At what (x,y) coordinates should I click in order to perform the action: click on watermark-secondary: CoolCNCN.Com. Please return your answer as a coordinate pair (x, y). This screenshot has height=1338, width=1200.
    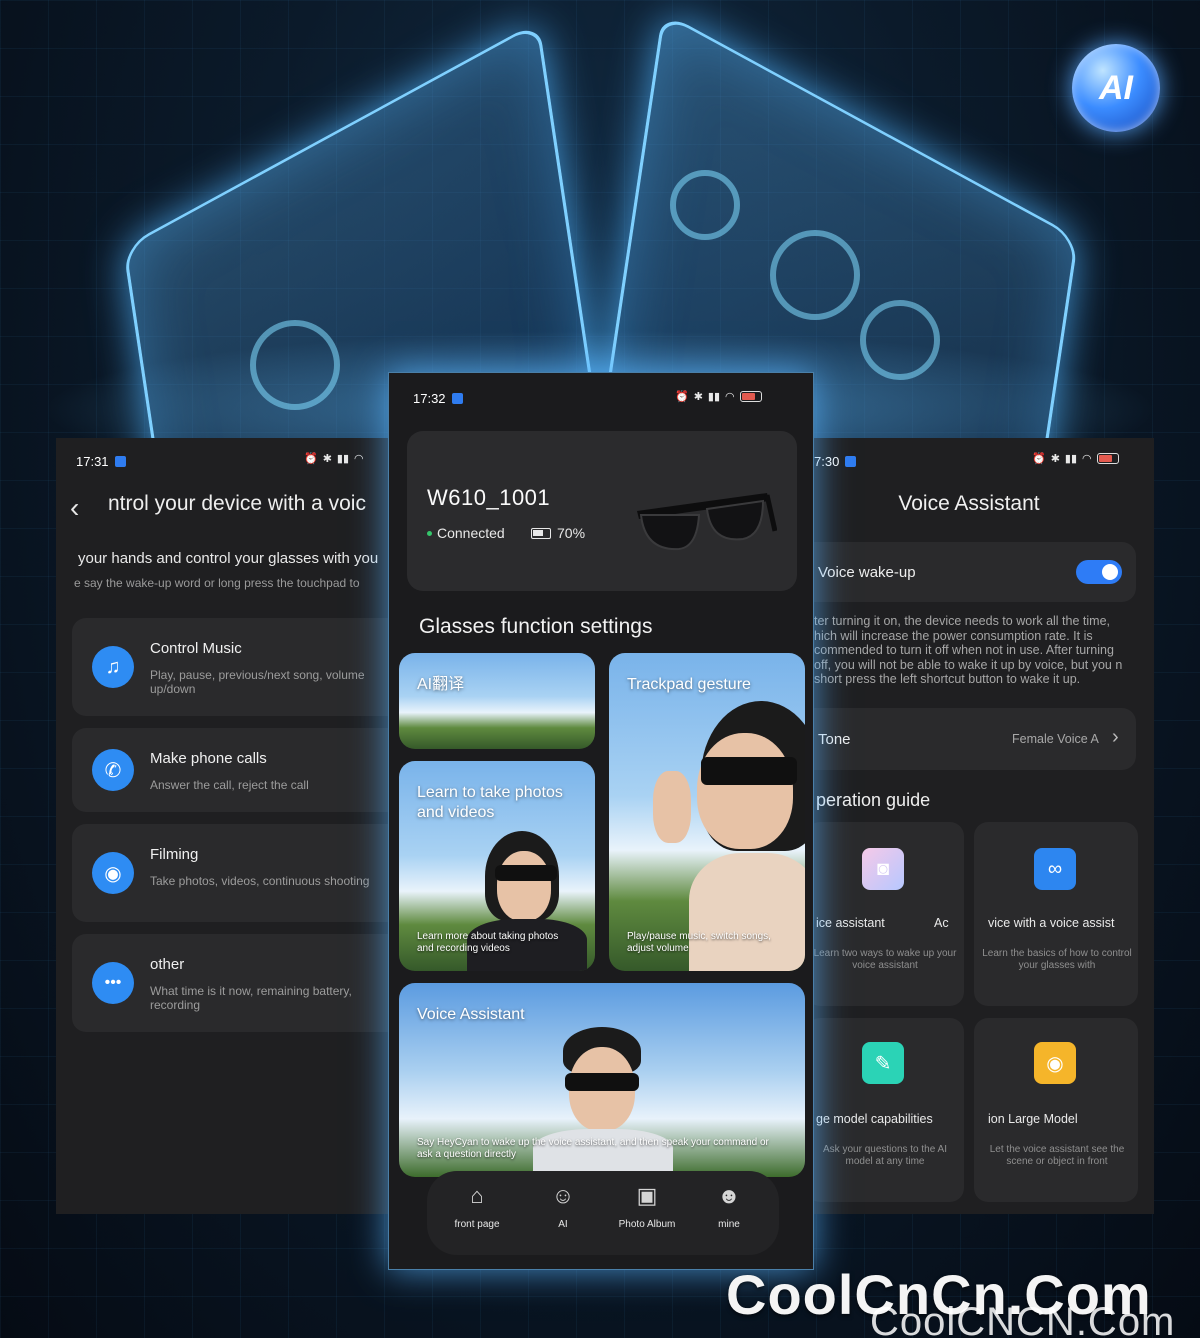
    Looking at the image, I should click on (1023, 1319).